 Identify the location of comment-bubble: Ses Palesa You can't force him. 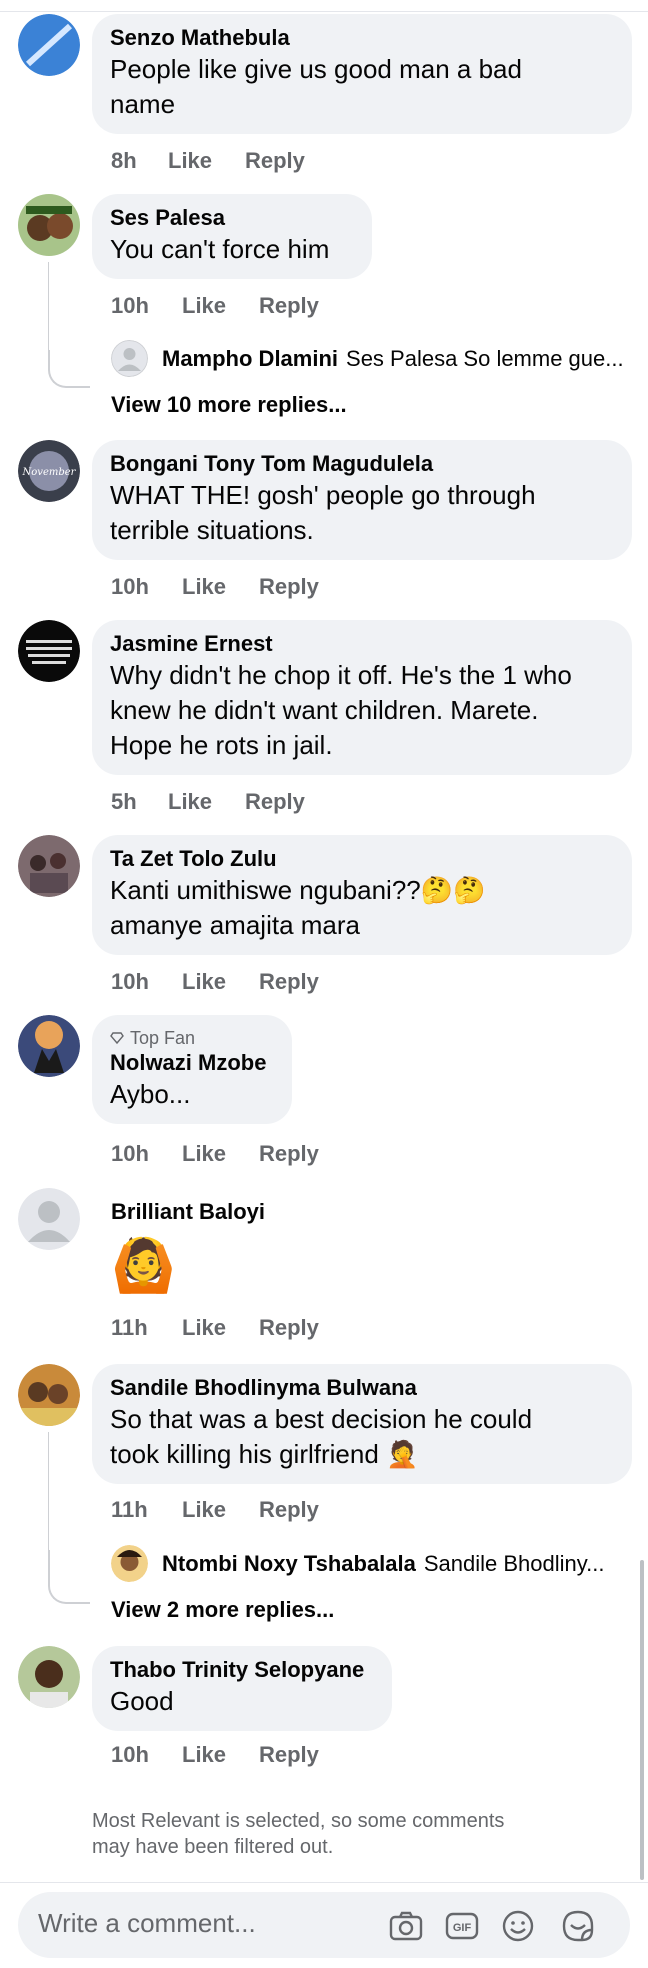
(232, 236).